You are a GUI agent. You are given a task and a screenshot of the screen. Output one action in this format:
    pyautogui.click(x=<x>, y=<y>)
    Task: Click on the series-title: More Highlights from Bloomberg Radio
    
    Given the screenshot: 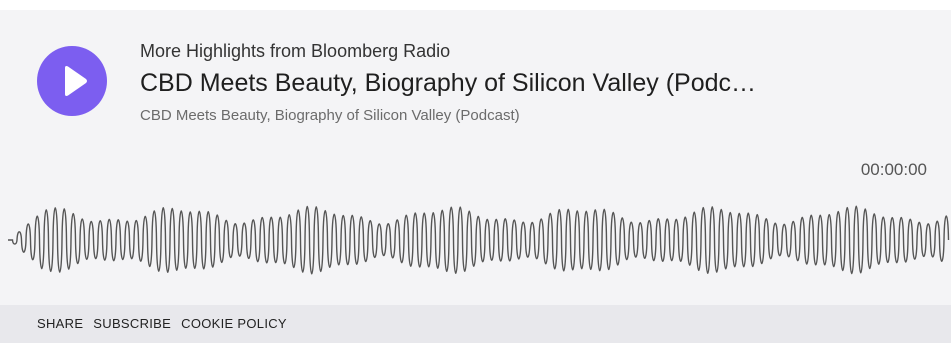 What is the action you would take?
    pyautogui.click(x=295, y=51)
    